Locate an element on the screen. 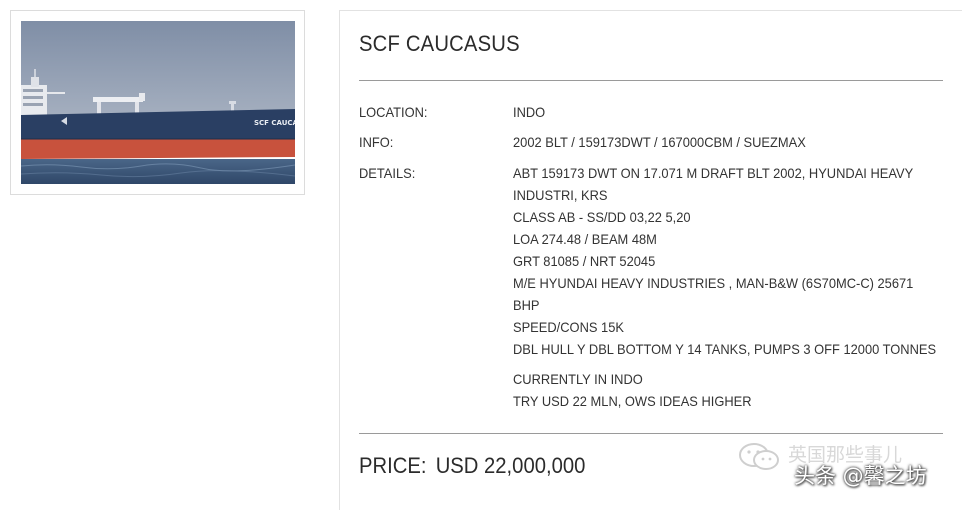  details-line: CLASS AB - SS/DD 03,22 5,20 is located at coordinates (602, 217).